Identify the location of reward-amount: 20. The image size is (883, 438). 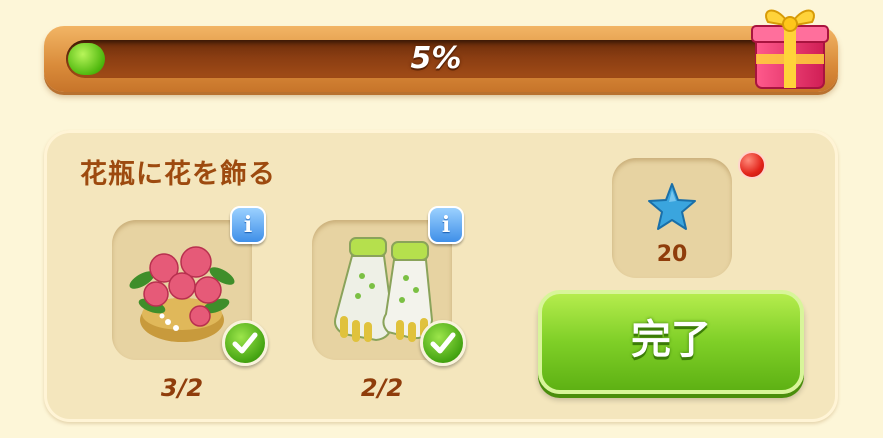
(672, 254).